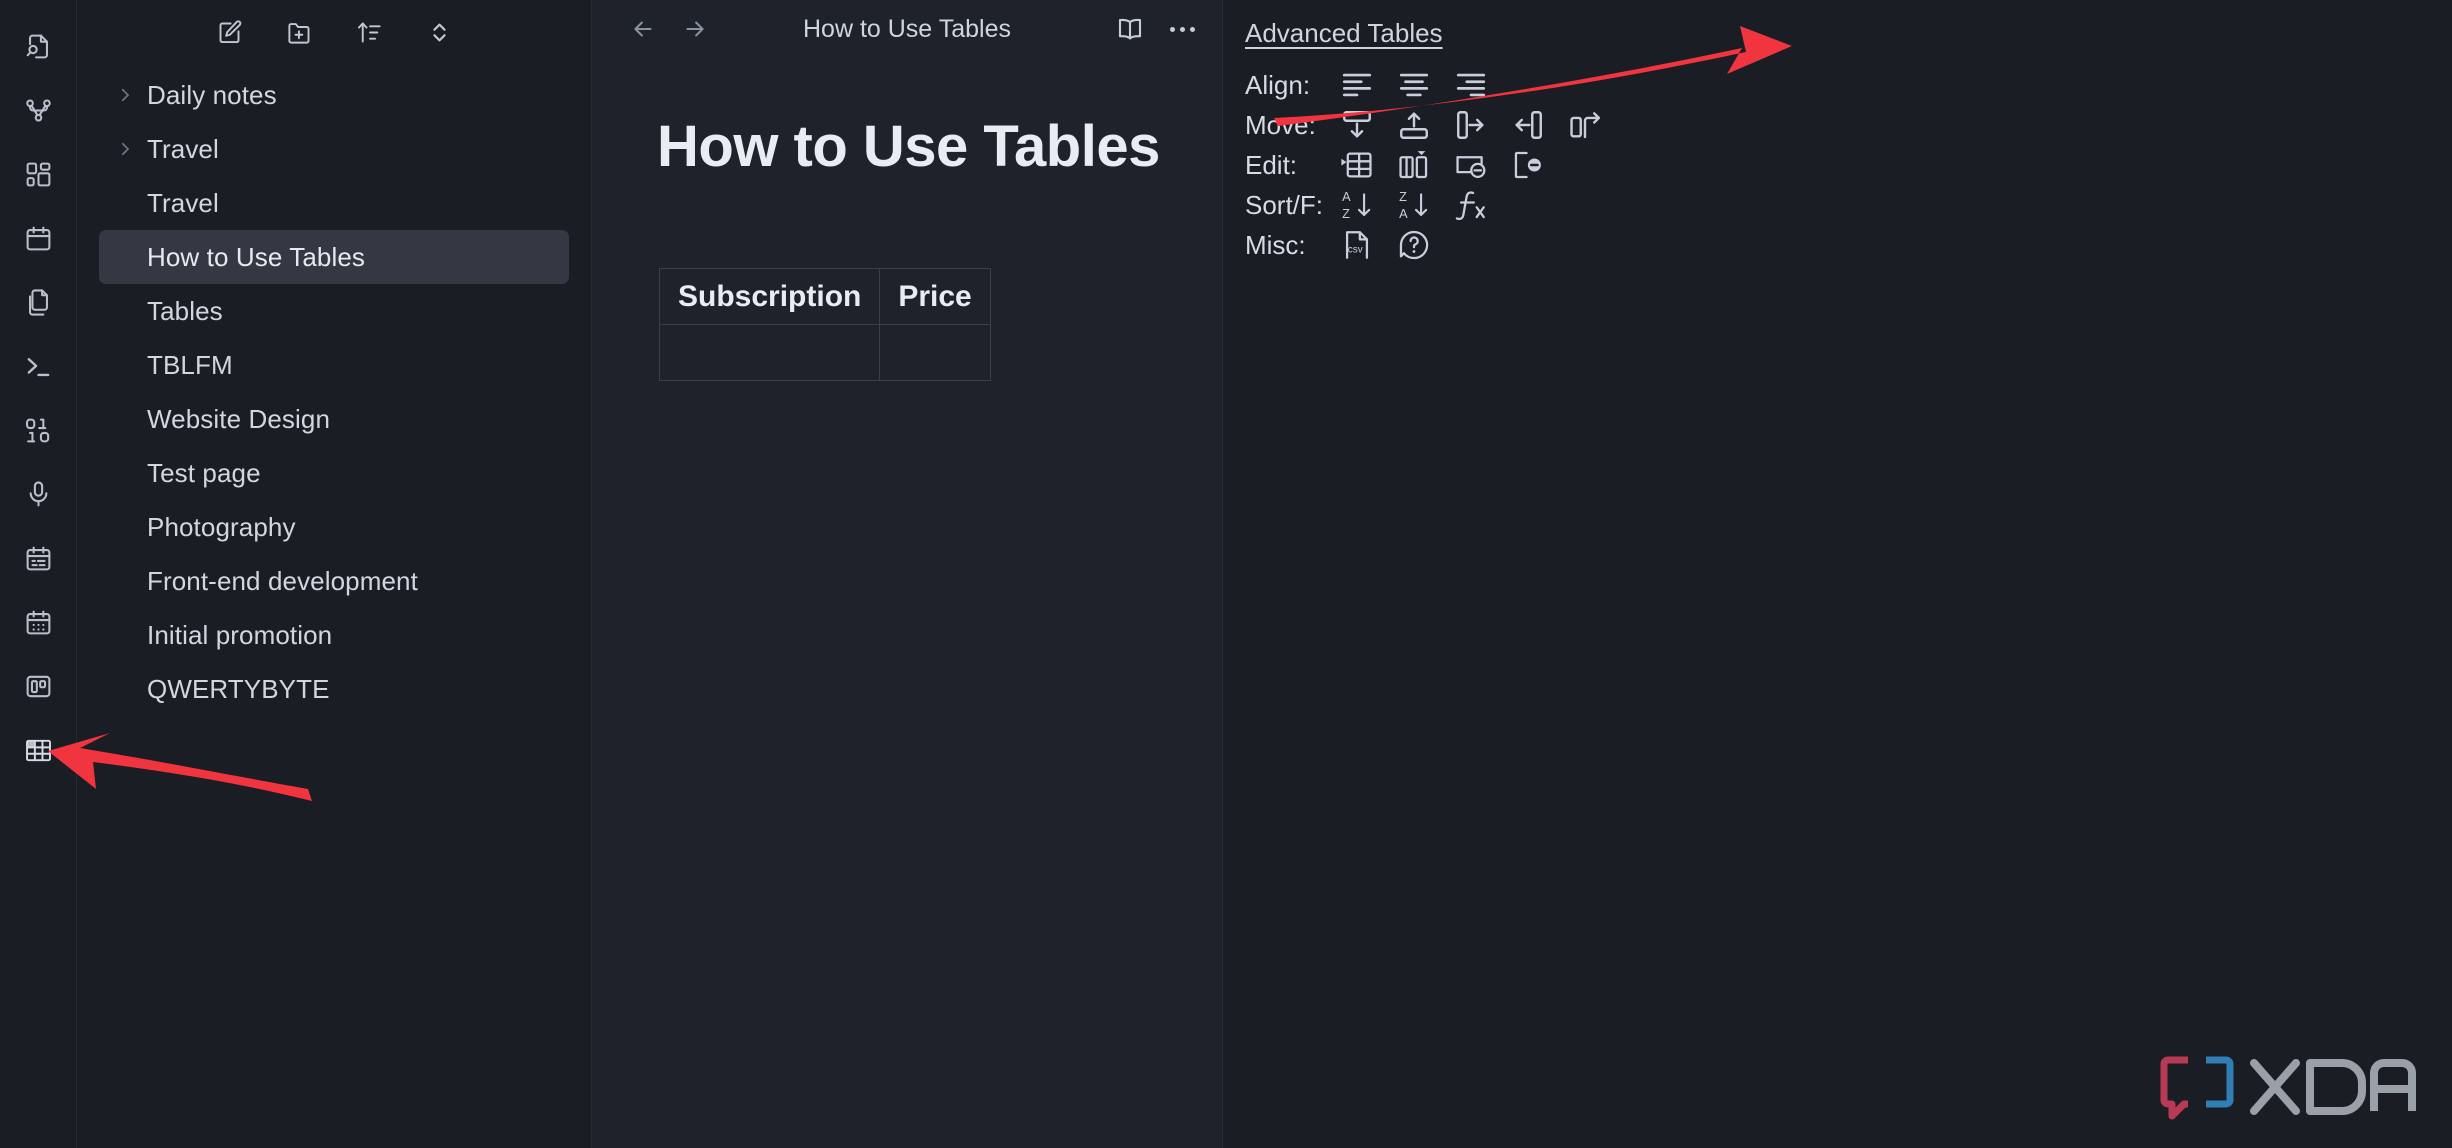 The height and width of the screenshot is (1148, 2452). What do you see at coordinates (1848, 165) in the screenshot?
I see `edit-row: Edit:` at bounding box center [1848, 165].